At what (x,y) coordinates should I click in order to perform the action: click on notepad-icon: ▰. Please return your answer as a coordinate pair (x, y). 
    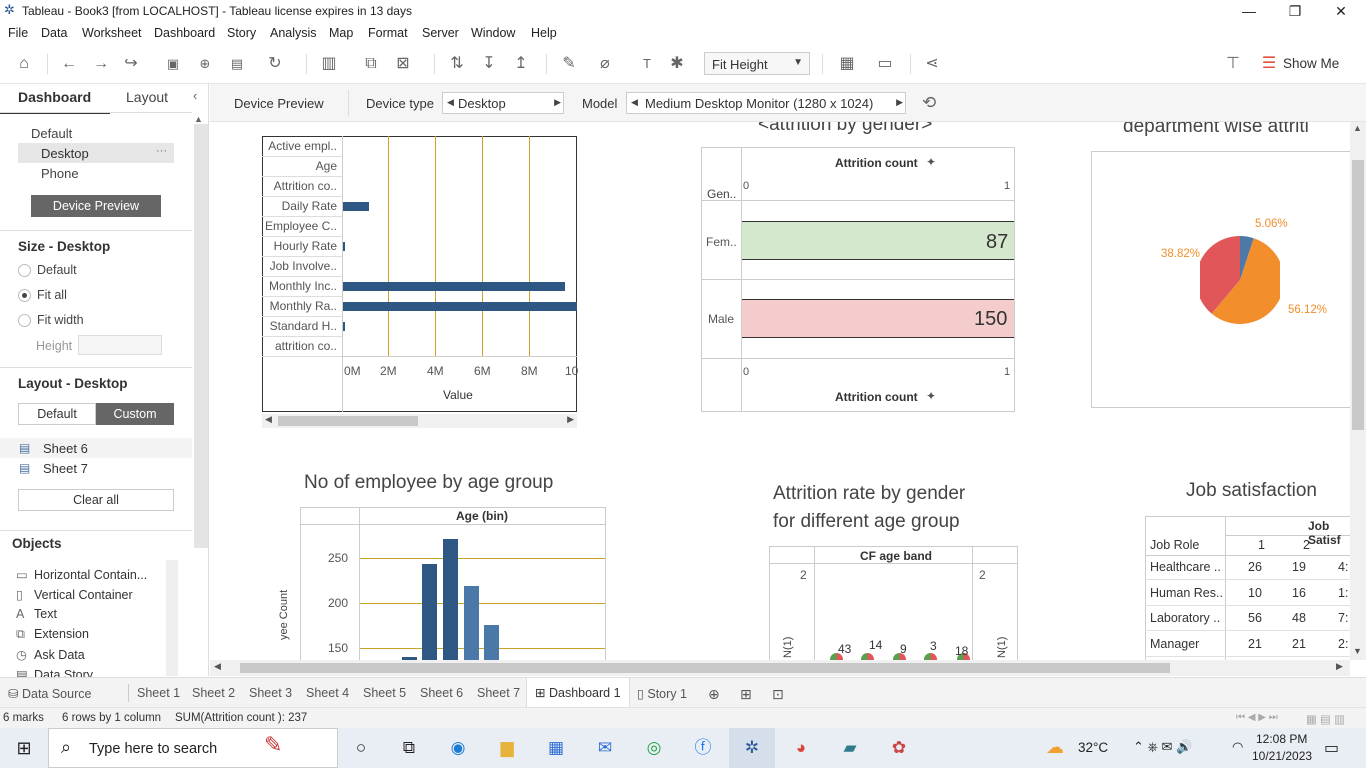
    Looking at the image, I should click on (850, 748).